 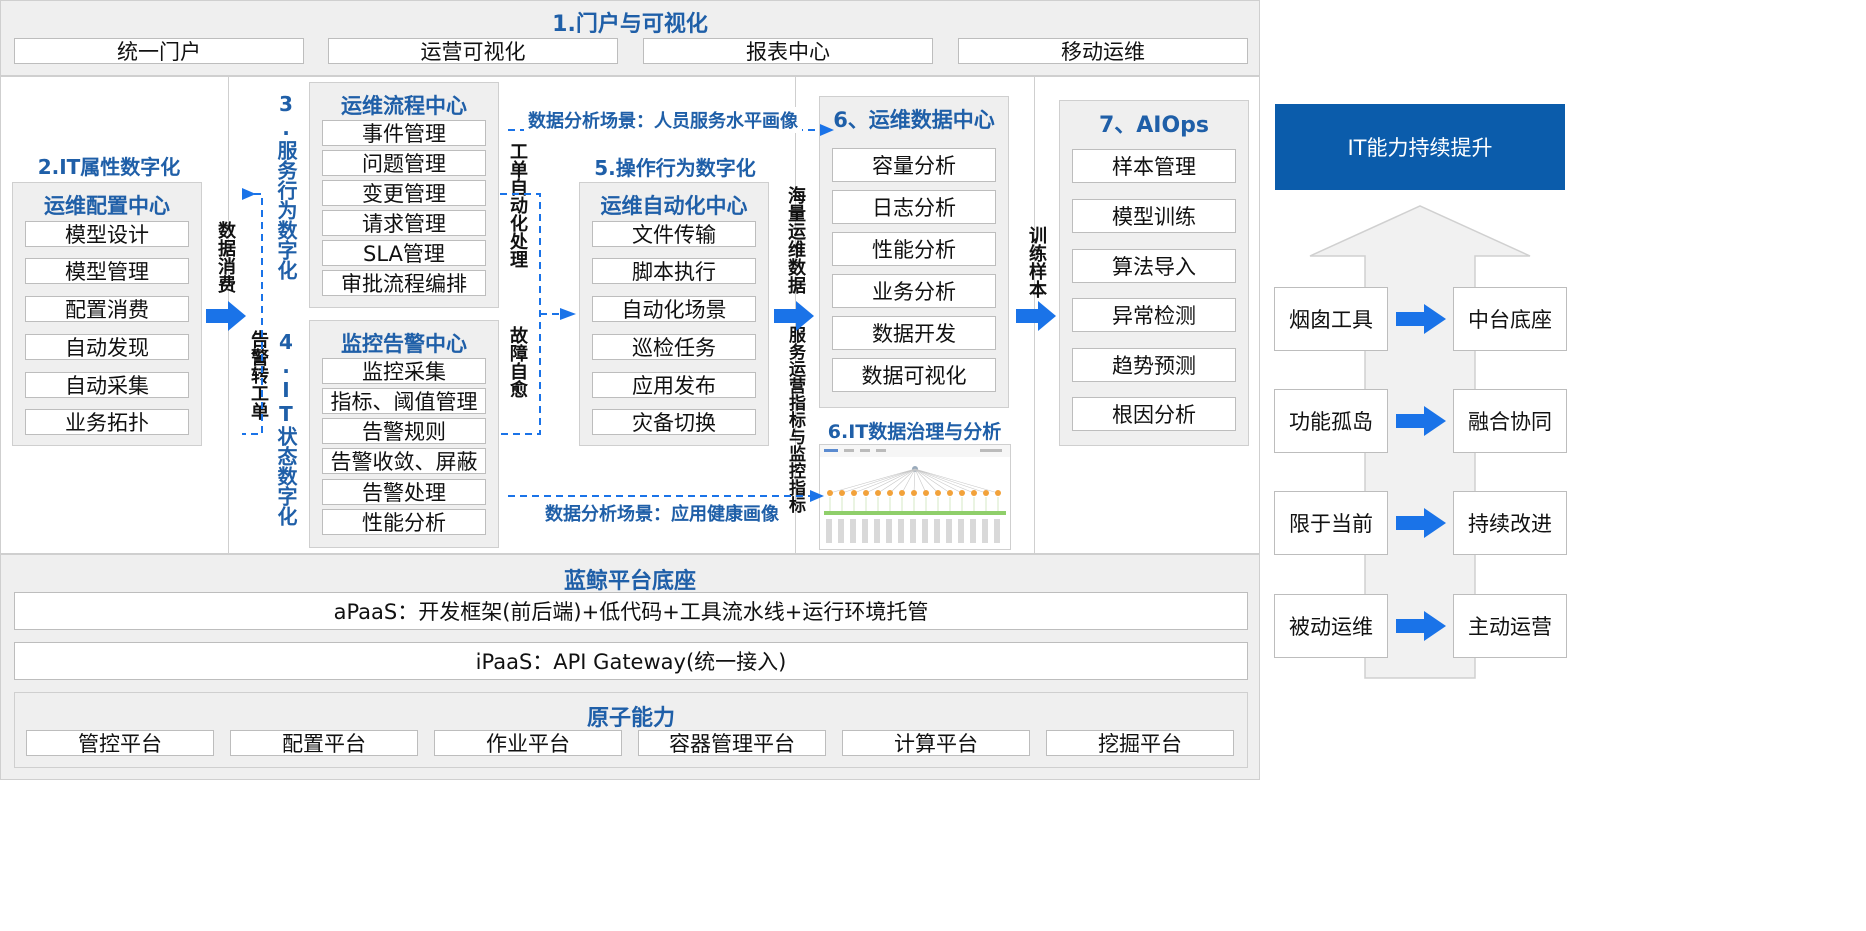 I want to click on data-item: 容量分析, so click(x=914, y=165).